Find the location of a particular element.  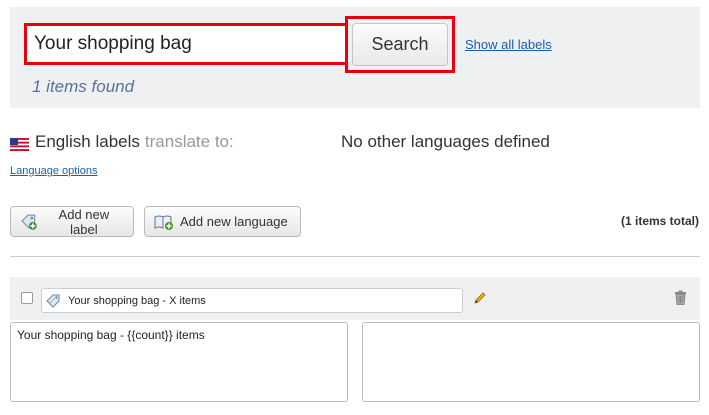

search-button: Search is located at coordinates (400, 44).